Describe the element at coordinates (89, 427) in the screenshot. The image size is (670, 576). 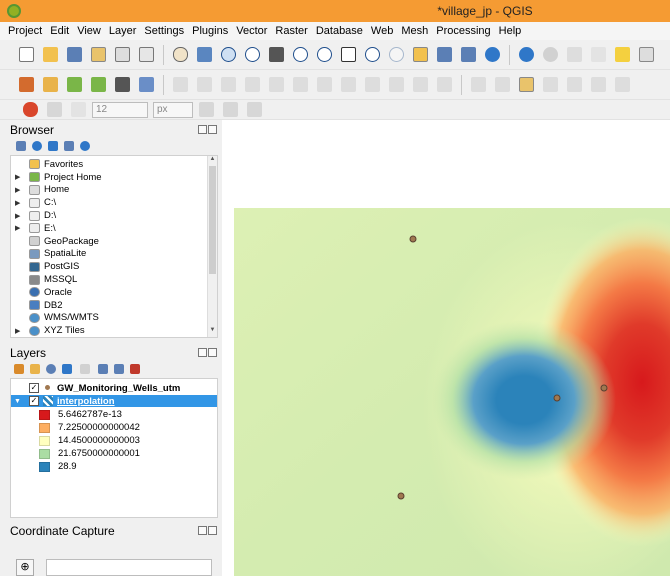
I see `legend-item: 7.22500000000042` at that location.